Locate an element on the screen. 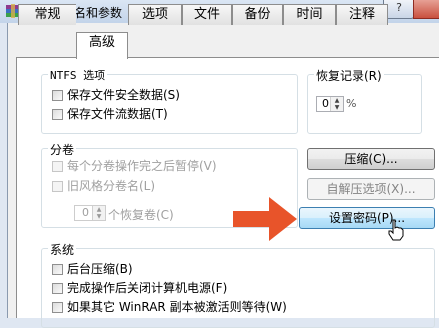 The height and width of the screenshot is (328, 439). tab-options: 选项 is located at coordinates (155, 14).